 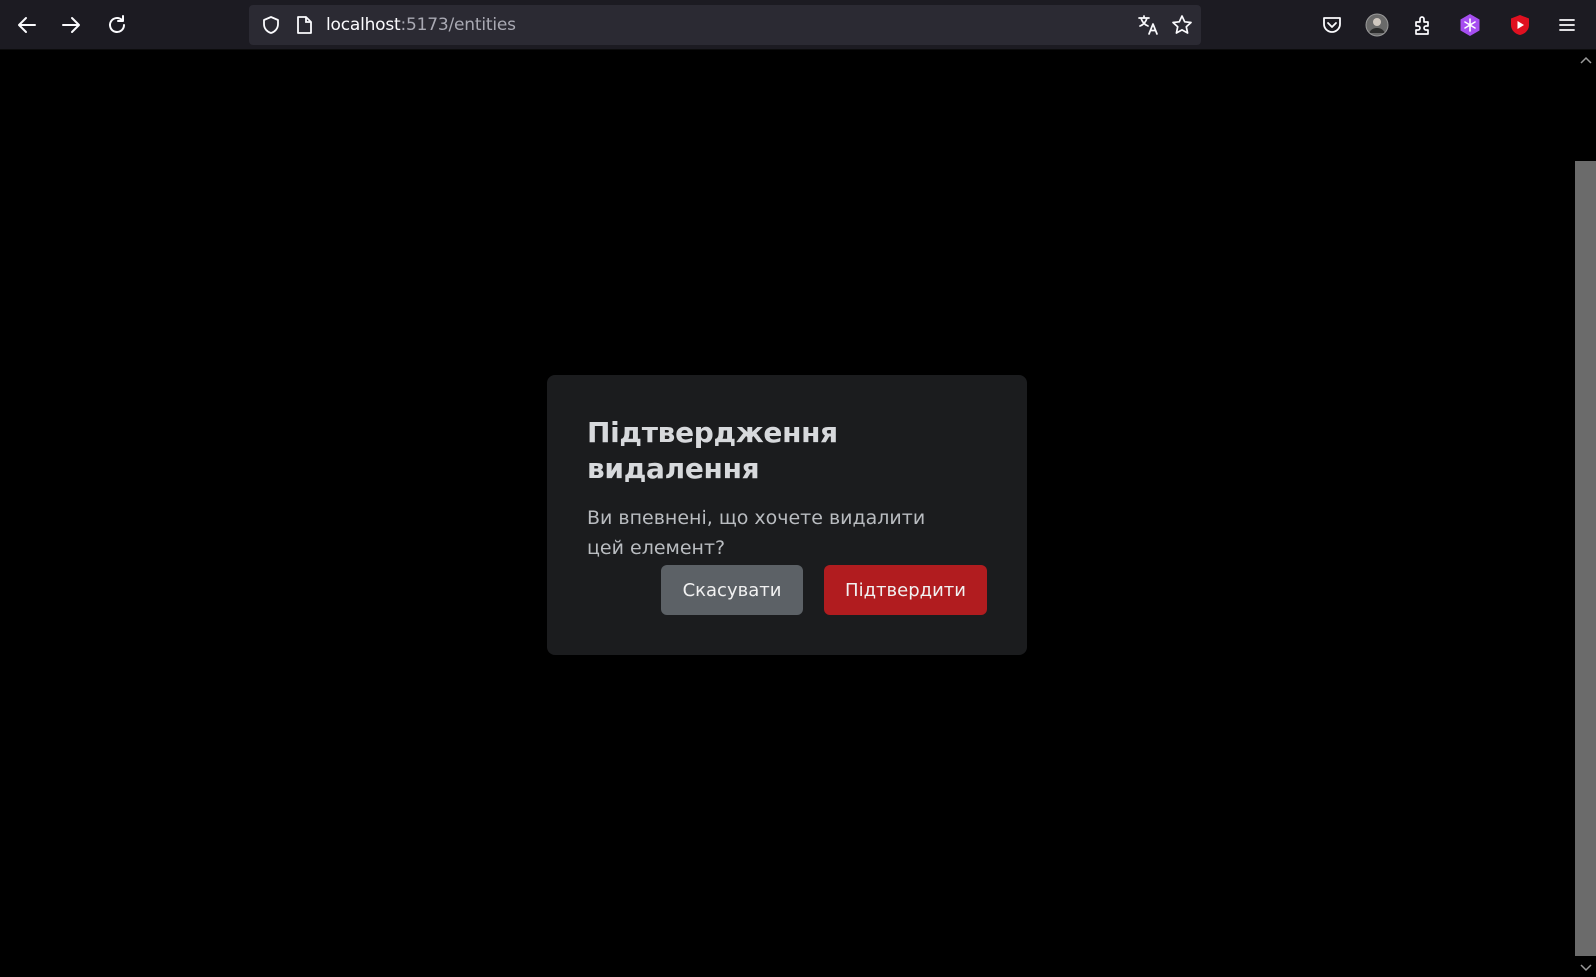 I want to click on dialog-actions: Скасувати Підтвердити, so click(x=824, y=590).